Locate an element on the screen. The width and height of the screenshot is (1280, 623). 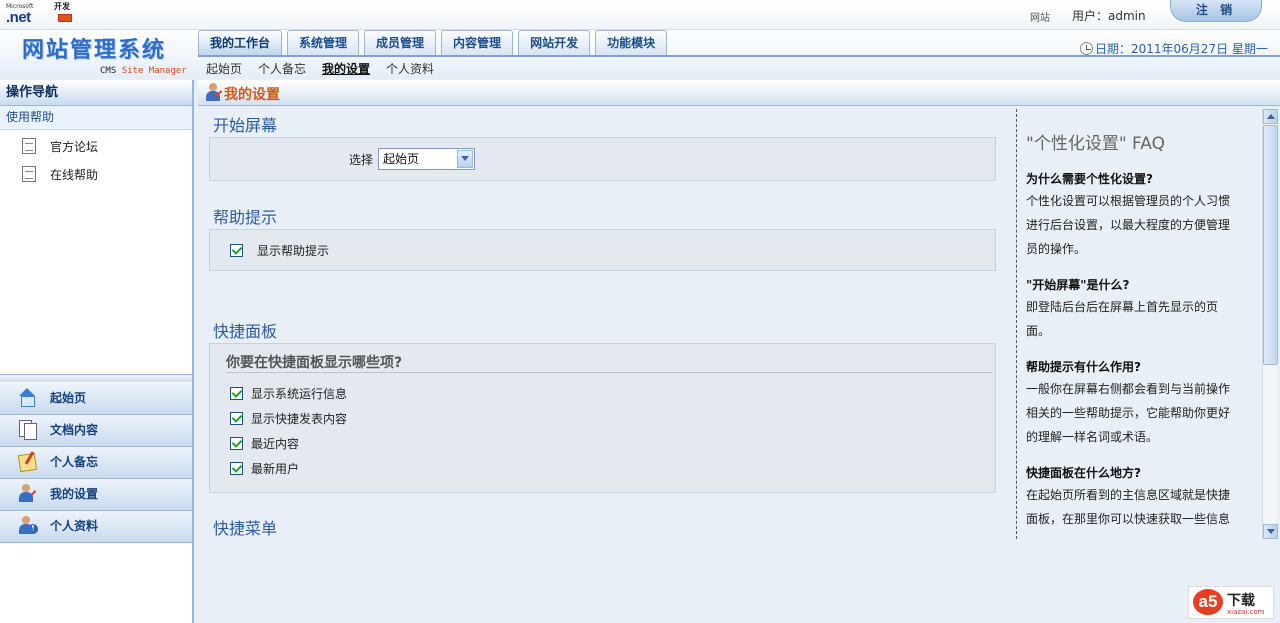
dev-label: 开发 is located at coordinates (62, 6).